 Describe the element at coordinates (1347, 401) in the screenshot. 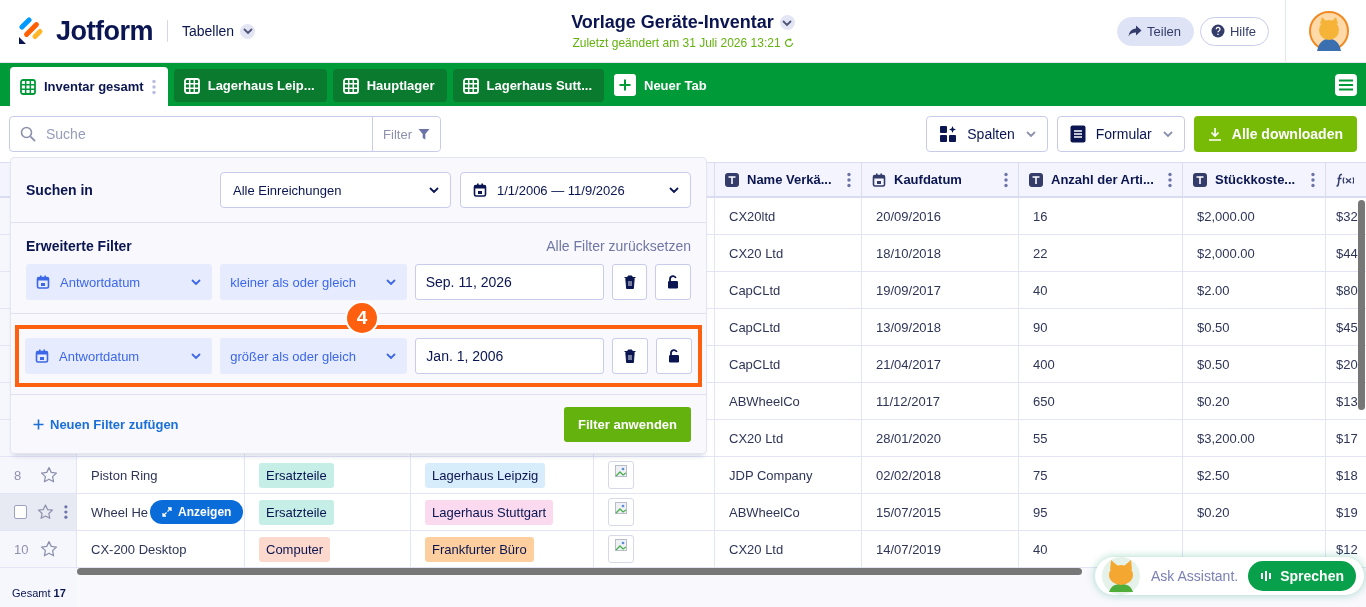

I see `table-cell: $13` at that location.